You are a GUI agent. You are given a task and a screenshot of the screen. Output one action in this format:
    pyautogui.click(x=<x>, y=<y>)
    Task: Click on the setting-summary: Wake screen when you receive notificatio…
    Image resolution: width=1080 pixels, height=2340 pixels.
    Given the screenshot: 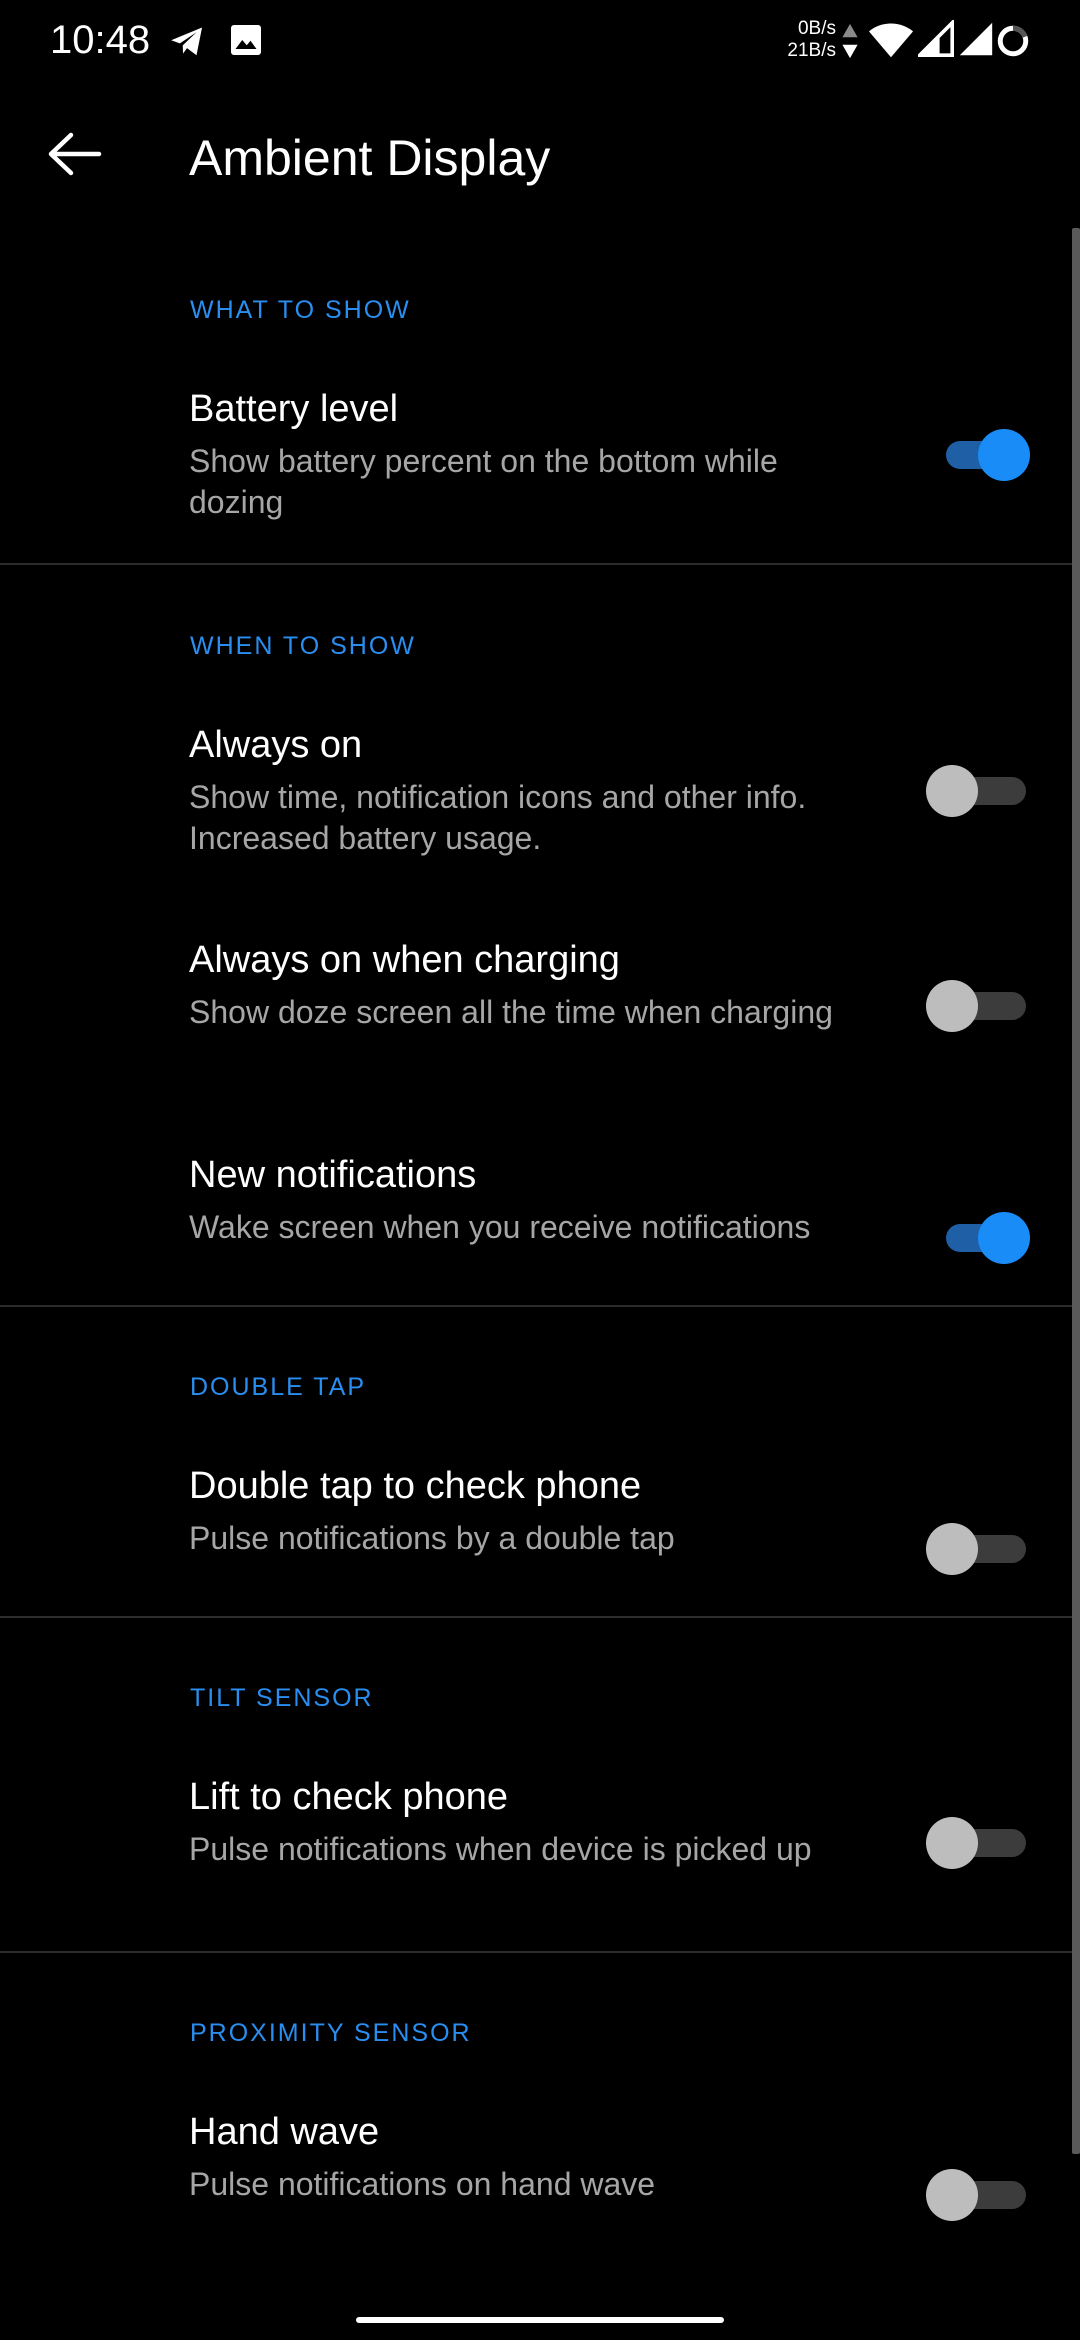 What is the action you would take?
    pyautogui.click(x=500, y=1227)
    